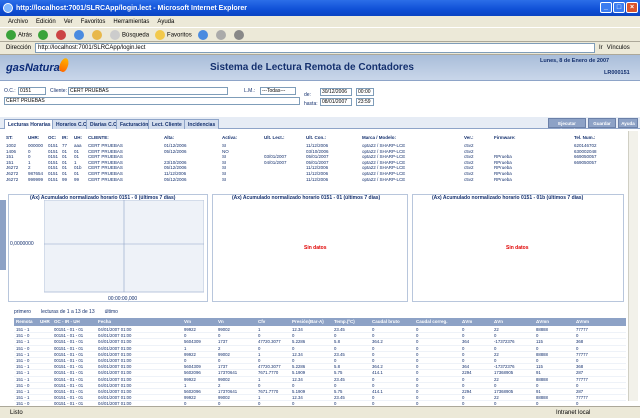  Describe the element at coordinates (115, 360) in the screenshot. I see `table-cell: 04/01/2007 01:00` at that location.